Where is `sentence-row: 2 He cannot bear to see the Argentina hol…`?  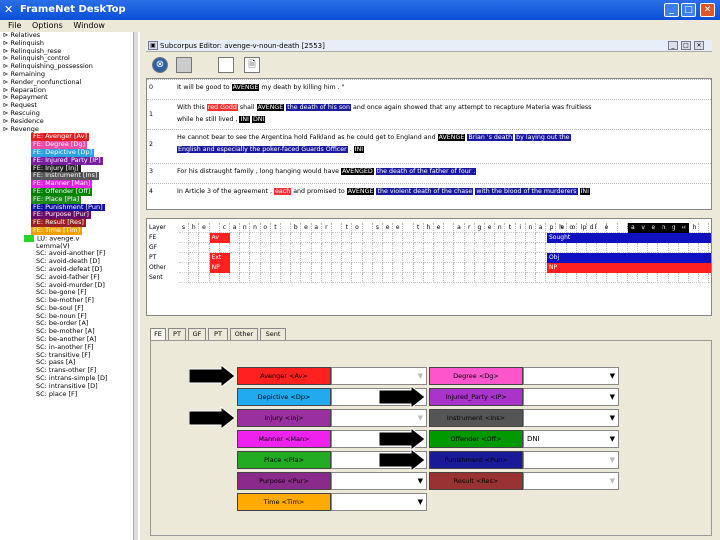
sentence-row: 2 He cannot bear to see the Argentina hol… is located at coordinates (429, 146).